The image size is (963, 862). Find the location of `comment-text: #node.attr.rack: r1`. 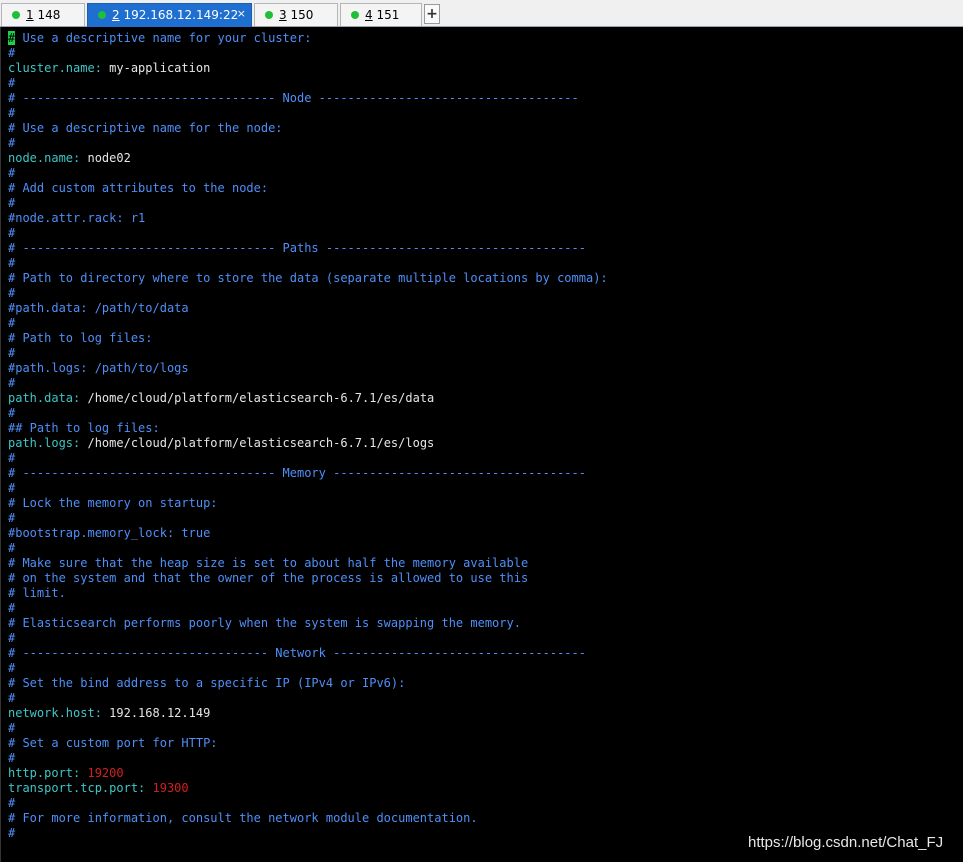

comment-text: #node.attr.rack: r1 is located at coordinates (77, 218).